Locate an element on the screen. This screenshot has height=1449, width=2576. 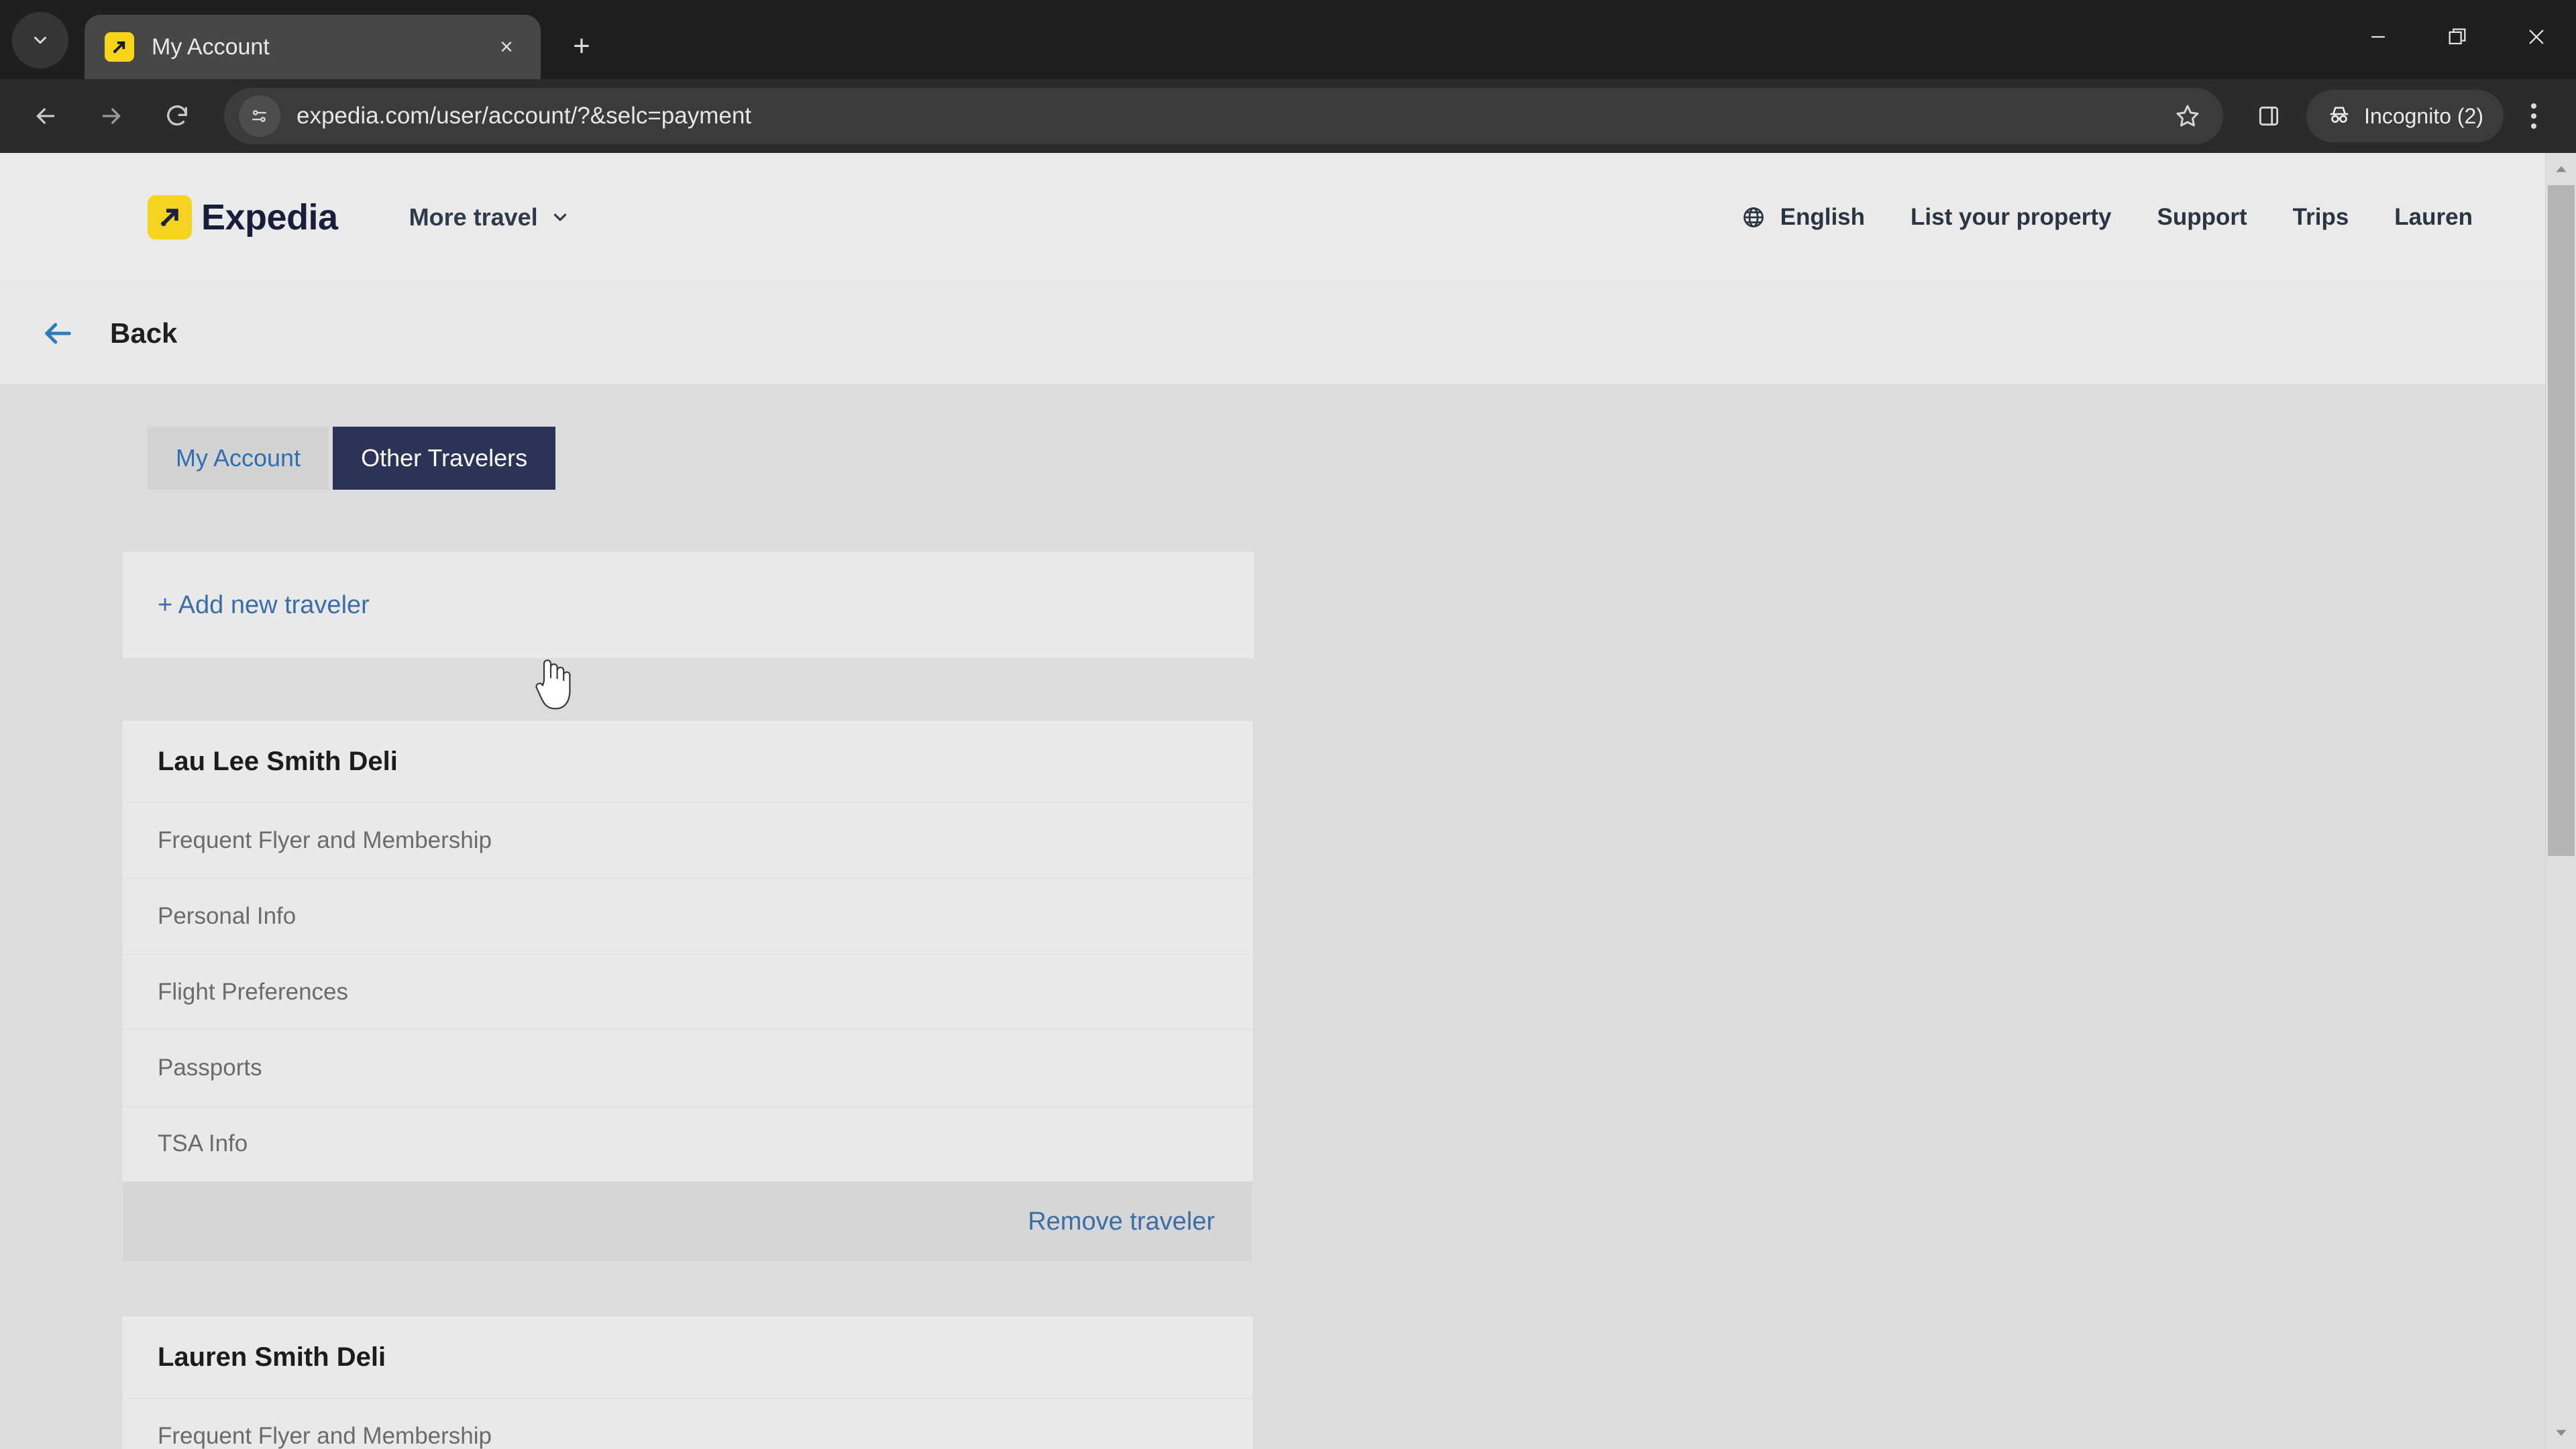
add-new-traveler-card: + Add new traveler is located at coordinates (688, 605).